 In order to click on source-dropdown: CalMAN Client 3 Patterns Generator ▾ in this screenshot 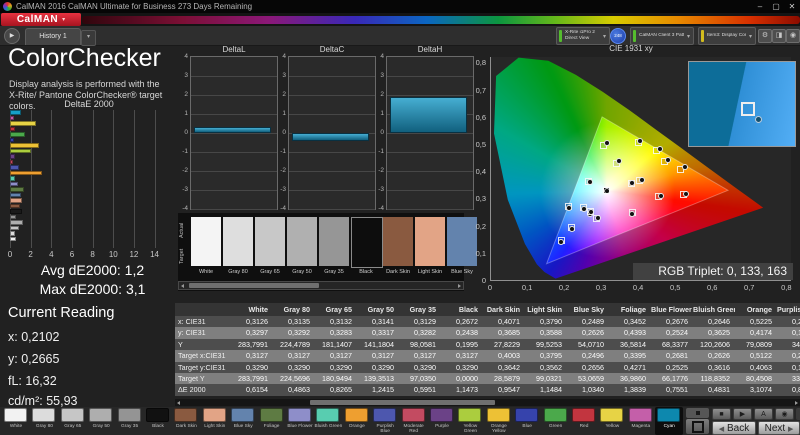, I will do `click(662, 36)`.